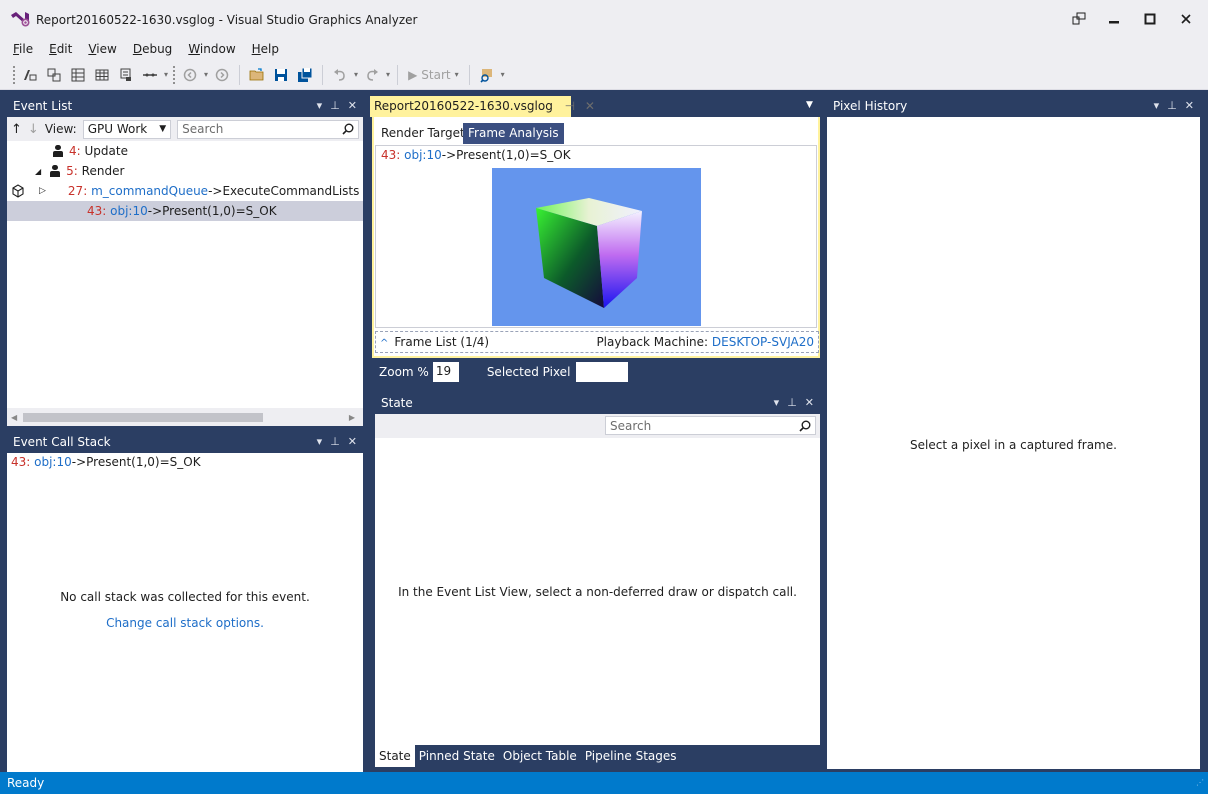 This screenshot has height=794, width=1208. I want to click on view-label: View:, so click(60, 129).